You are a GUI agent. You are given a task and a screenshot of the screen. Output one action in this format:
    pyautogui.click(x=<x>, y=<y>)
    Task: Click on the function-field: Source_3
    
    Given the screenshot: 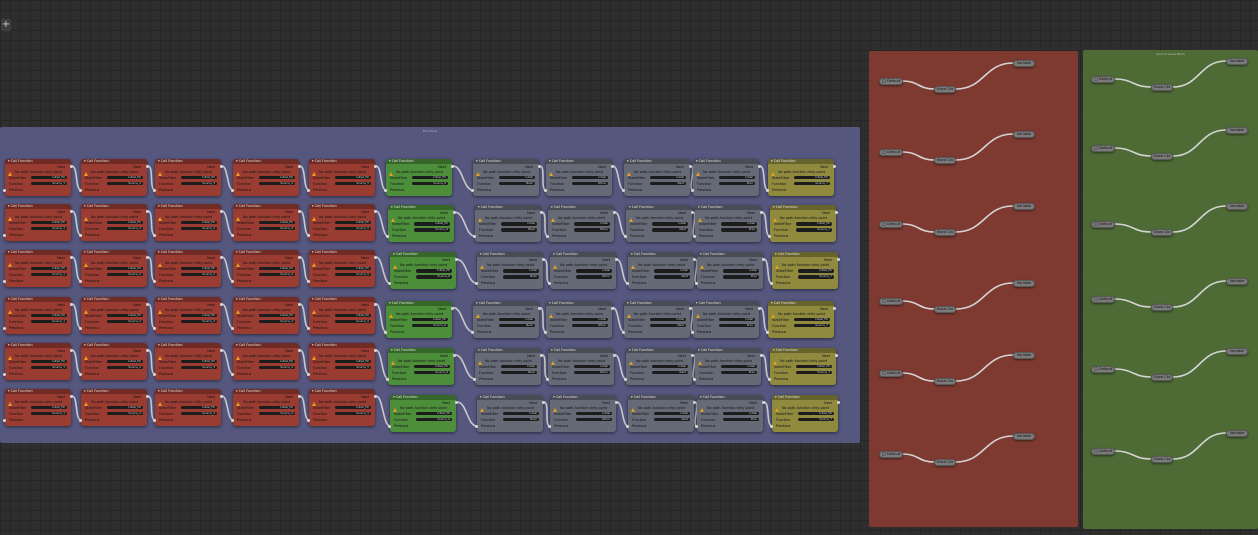 What is the action you would take?
    pyautogui.click(x=199, y=275)
    